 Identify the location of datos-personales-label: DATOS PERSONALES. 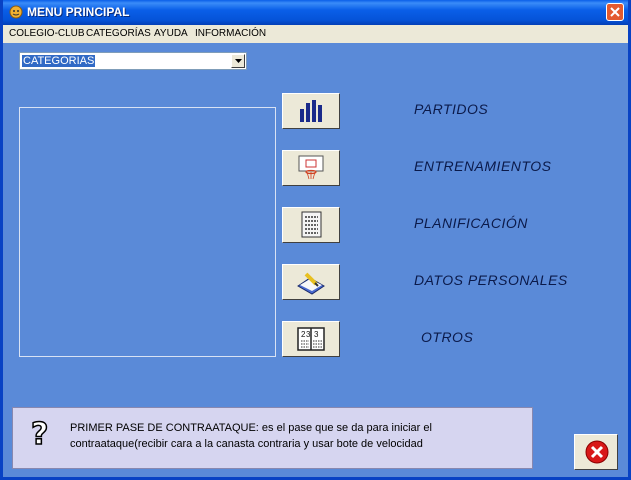
(491, 280).